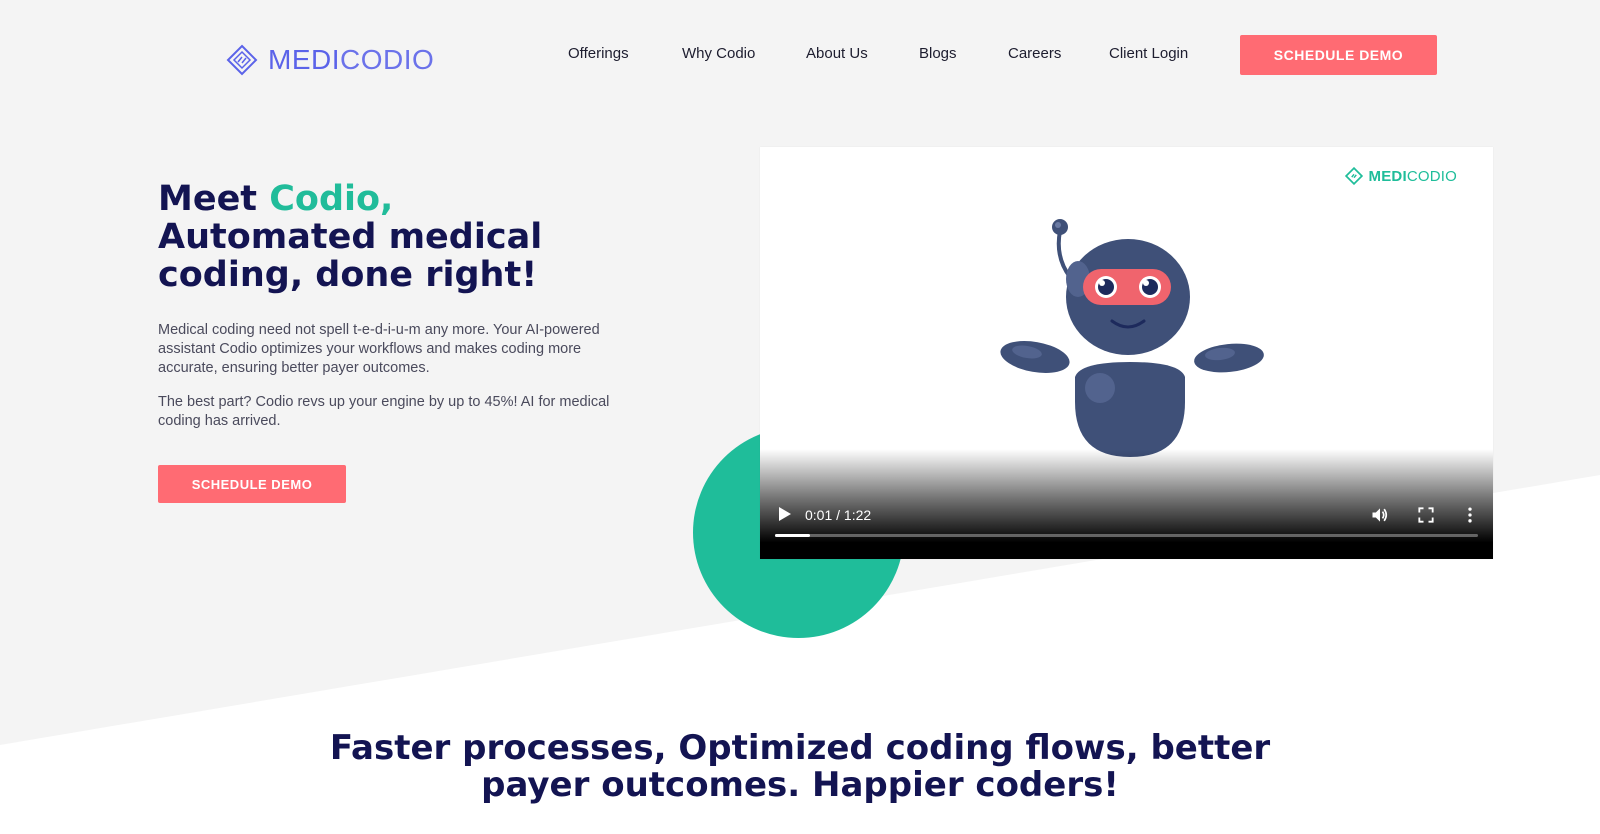 This screenshot has width=1600, height=834. Describe the element at coordinates (785, 514) in the screenshot. I see `play-icon` at that location.